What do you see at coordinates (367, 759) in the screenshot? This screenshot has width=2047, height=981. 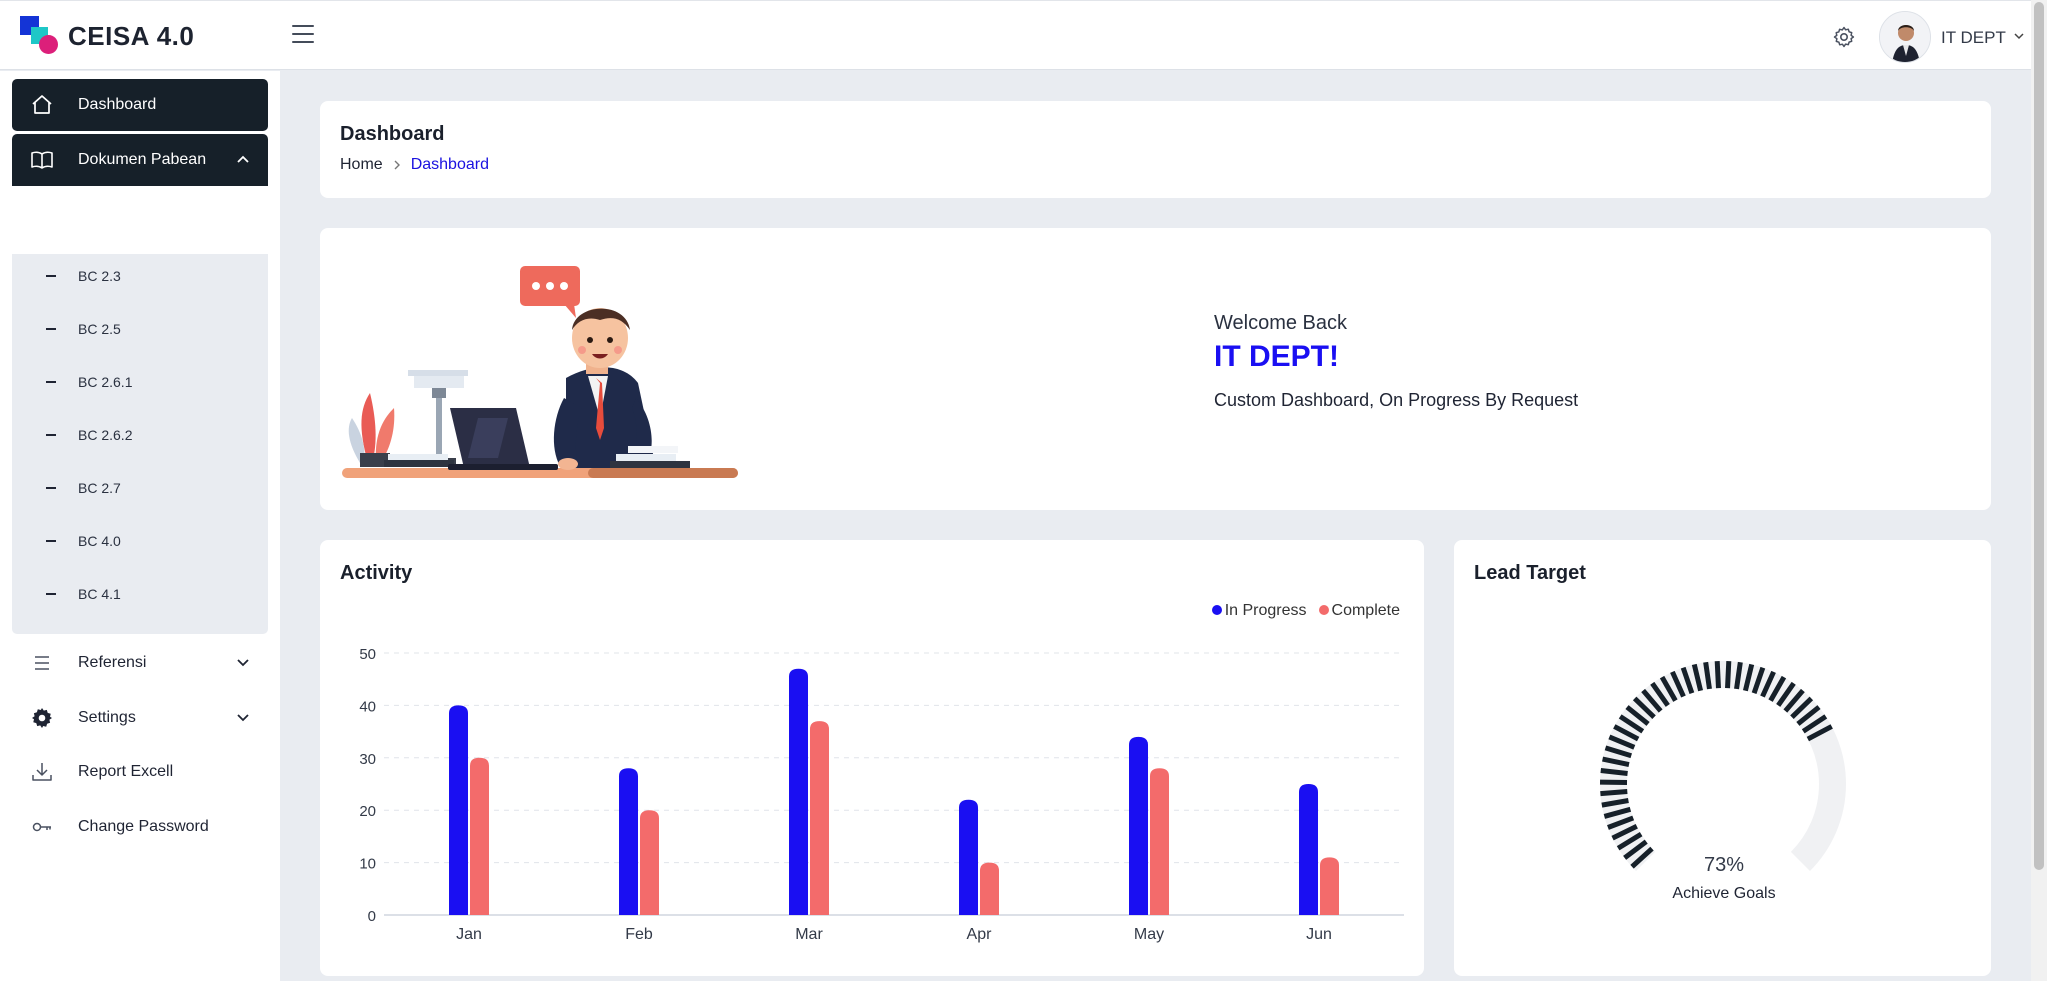 I see `y-tick-label: 30` at bounding box center [367, 759].